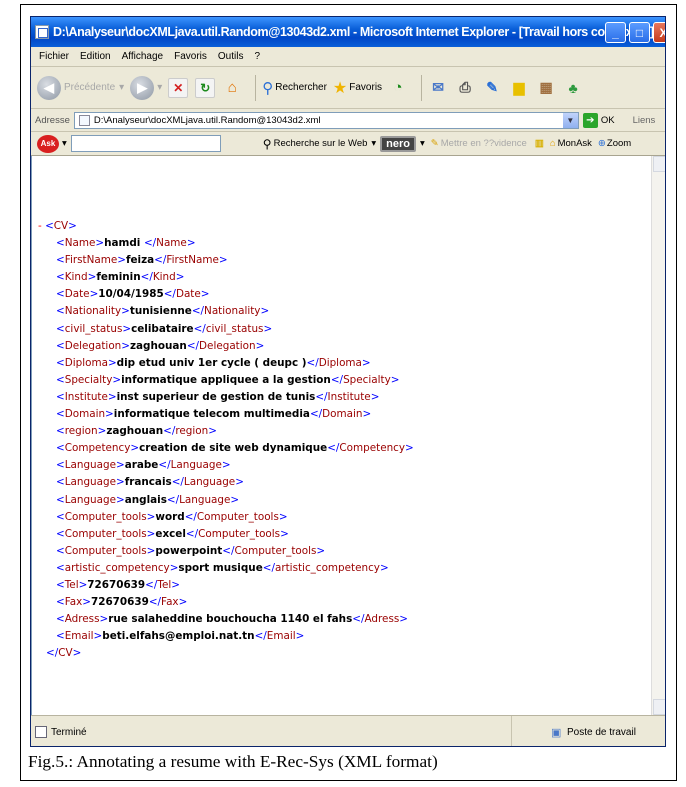 Image resolution: width=686 pixels, height=787 pixels. Describe the element at coordinates (86, 362) in the screenshot. I see `xml-open-tag: Diploma` at that location.